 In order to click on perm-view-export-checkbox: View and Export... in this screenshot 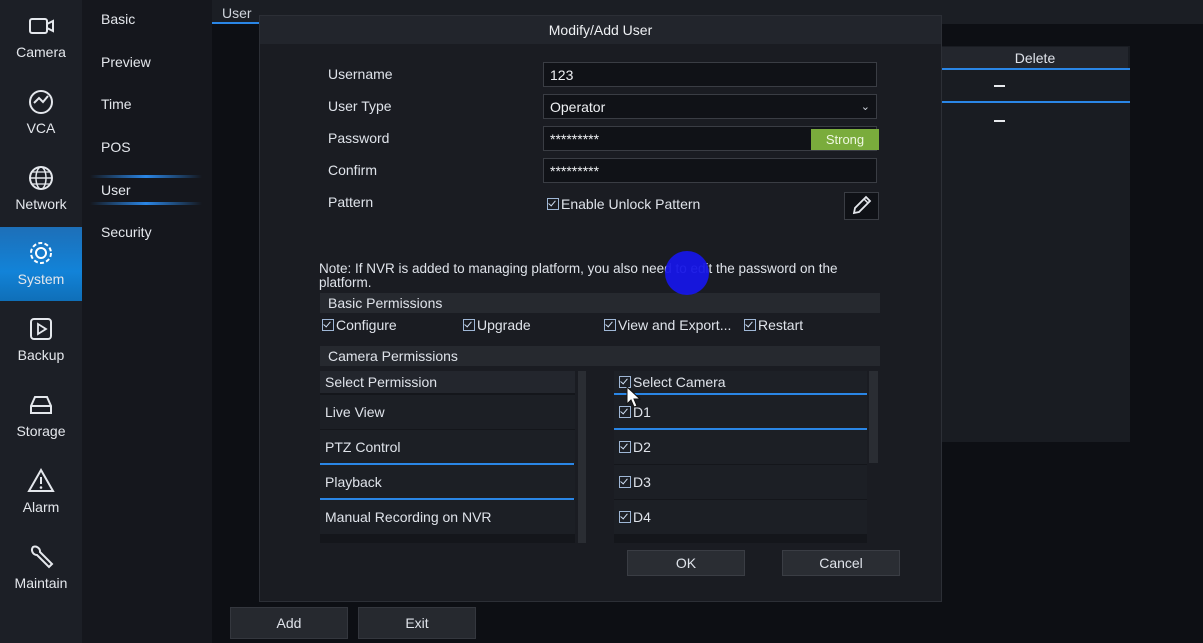, I will do `click(667, 325)`.